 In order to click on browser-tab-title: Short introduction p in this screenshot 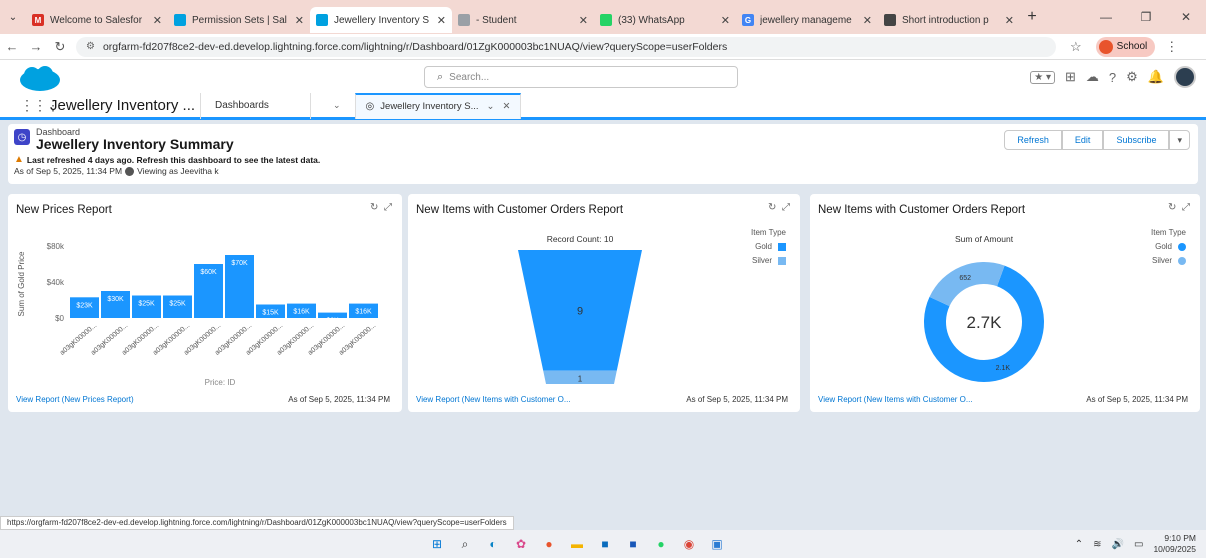, I will do `click(945, 20)`.